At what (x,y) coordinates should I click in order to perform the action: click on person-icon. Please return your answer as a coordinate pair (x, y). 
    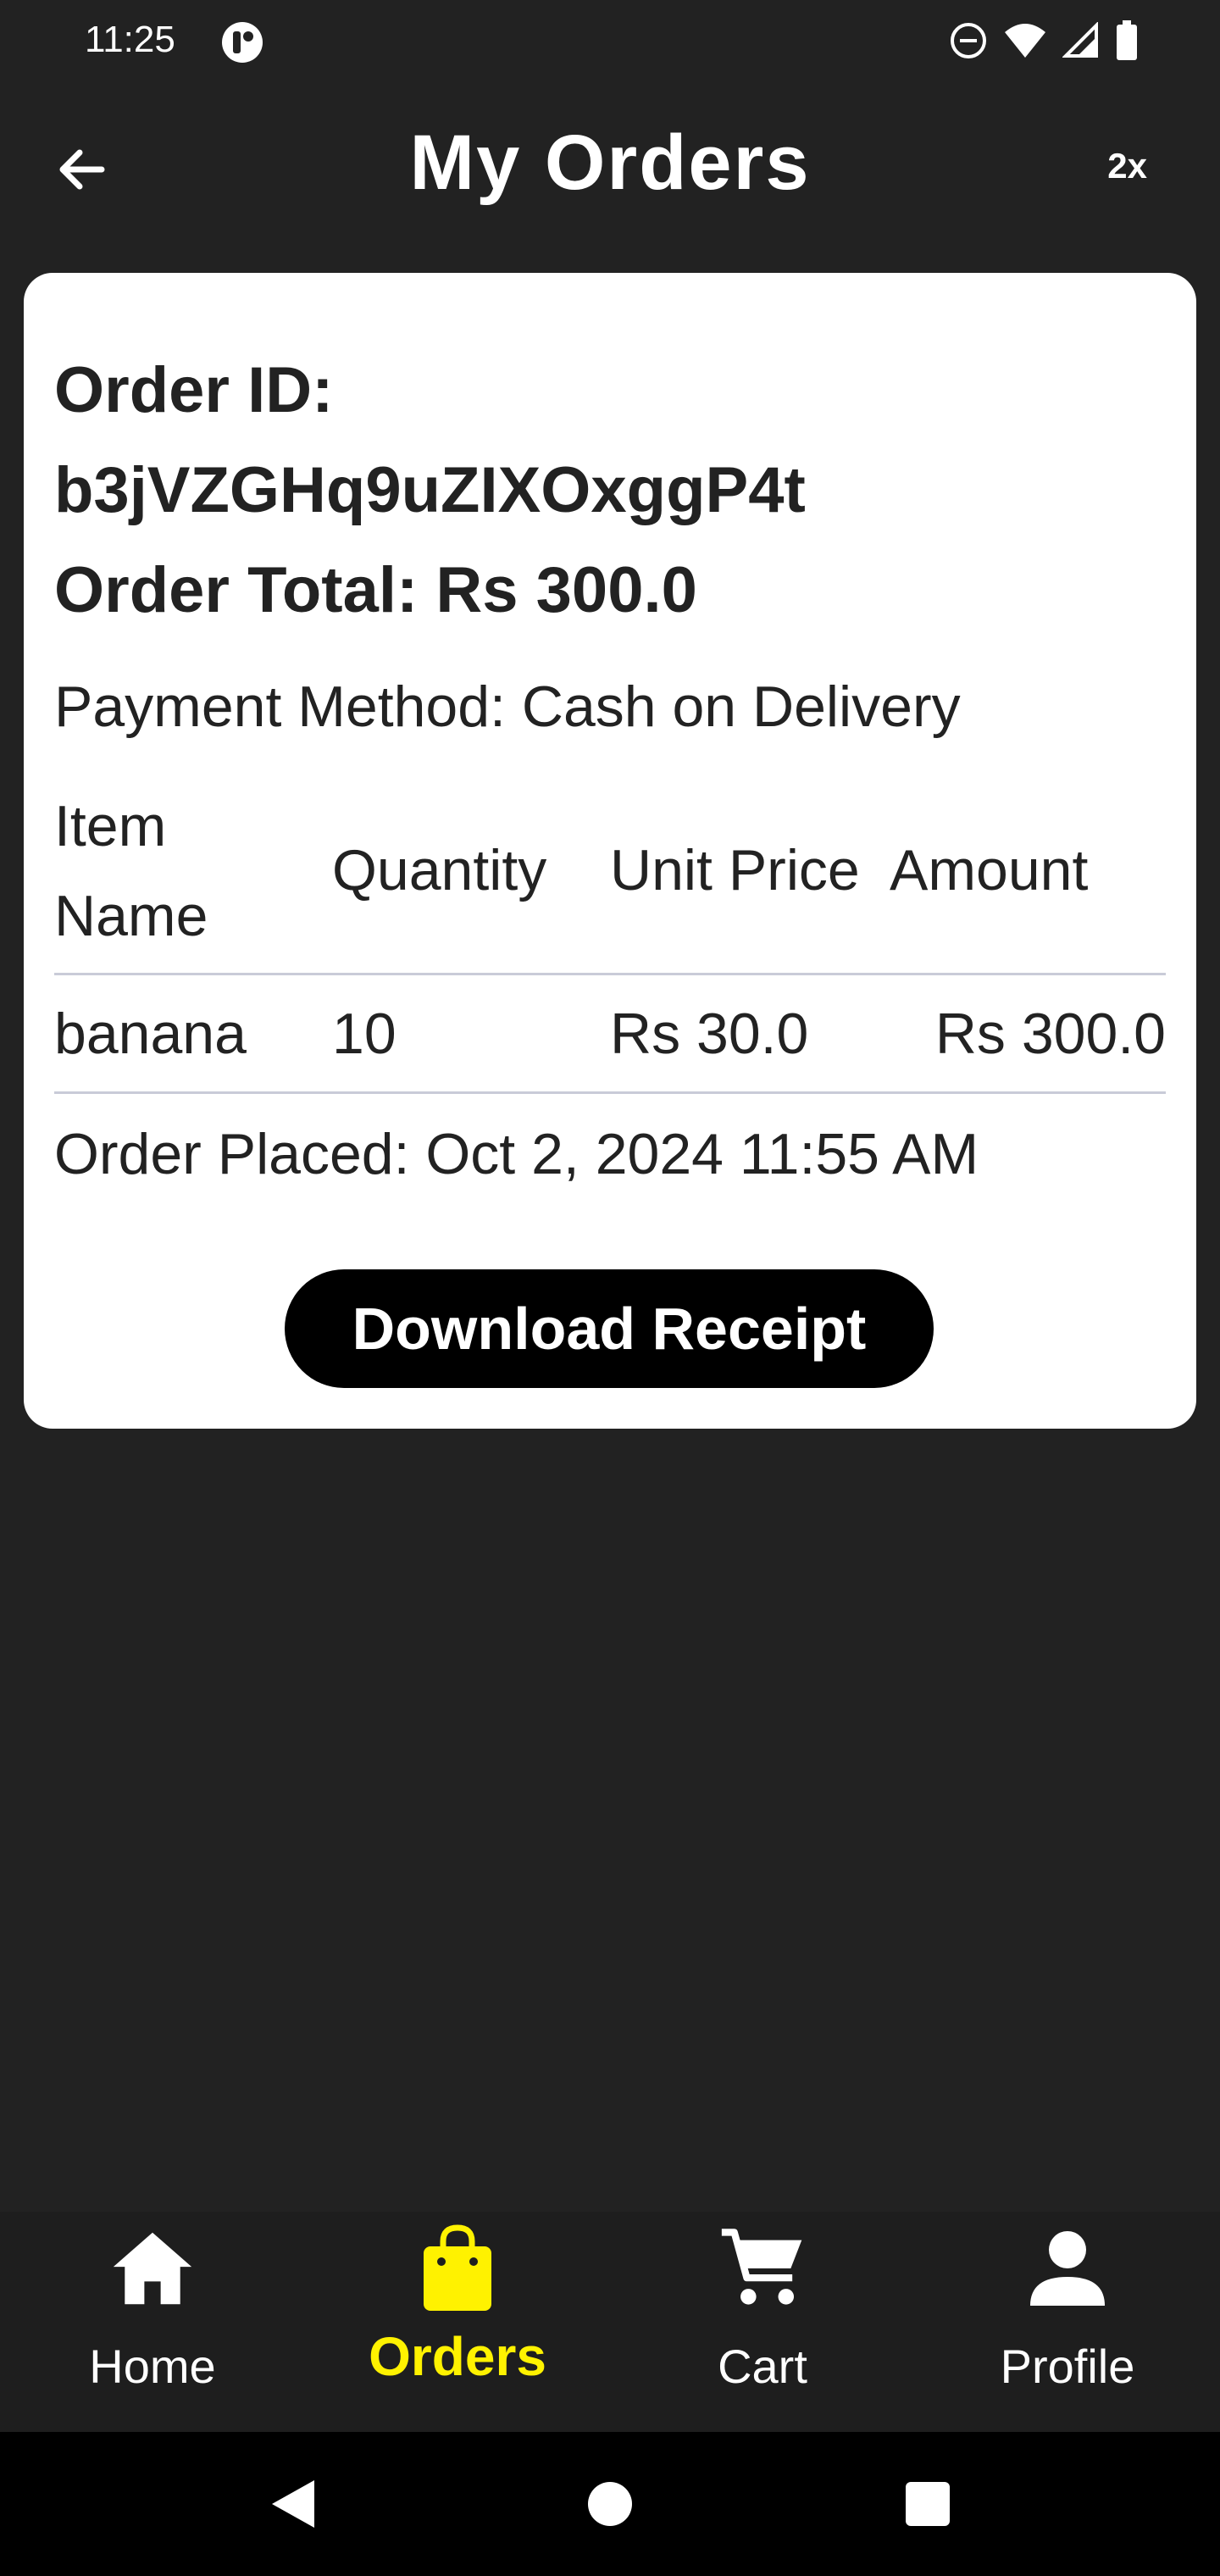
    Looking at the image, I should click on (1067, 2268).